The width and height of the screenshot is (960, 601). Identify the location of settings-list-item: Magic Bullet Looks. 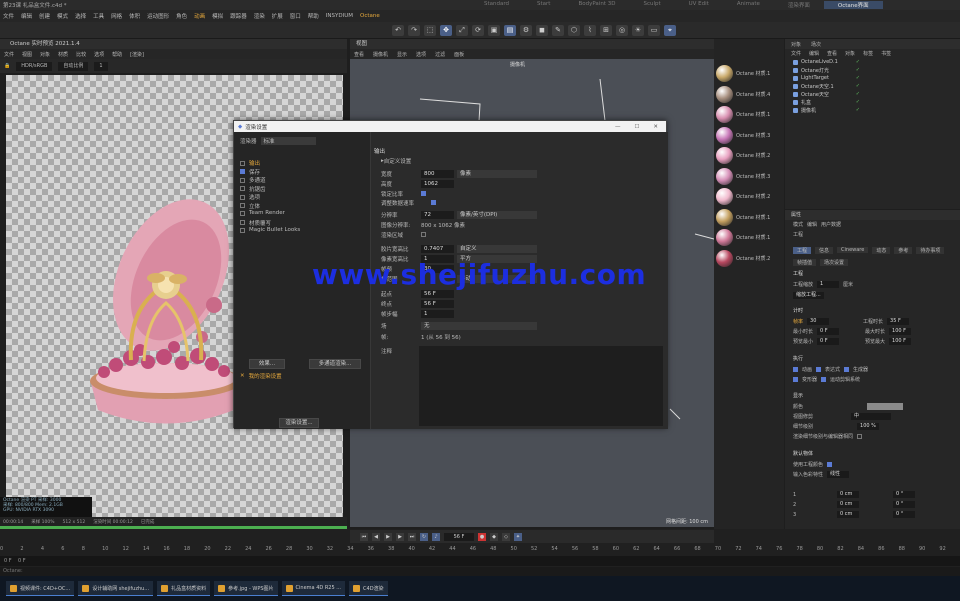
(270, 230).